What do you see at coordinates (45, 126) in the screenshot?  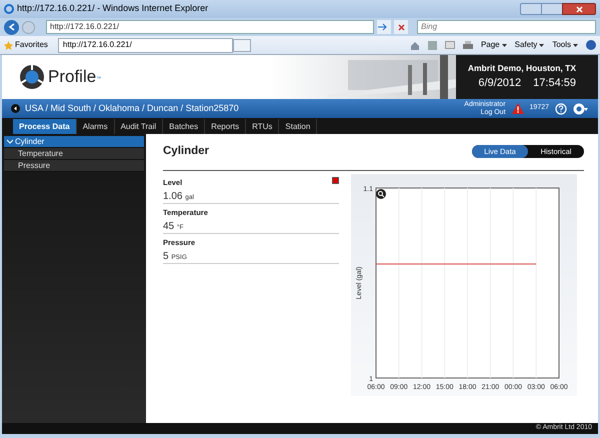 I see `nav-tab: Process Data` at bounding box center [45, 126].